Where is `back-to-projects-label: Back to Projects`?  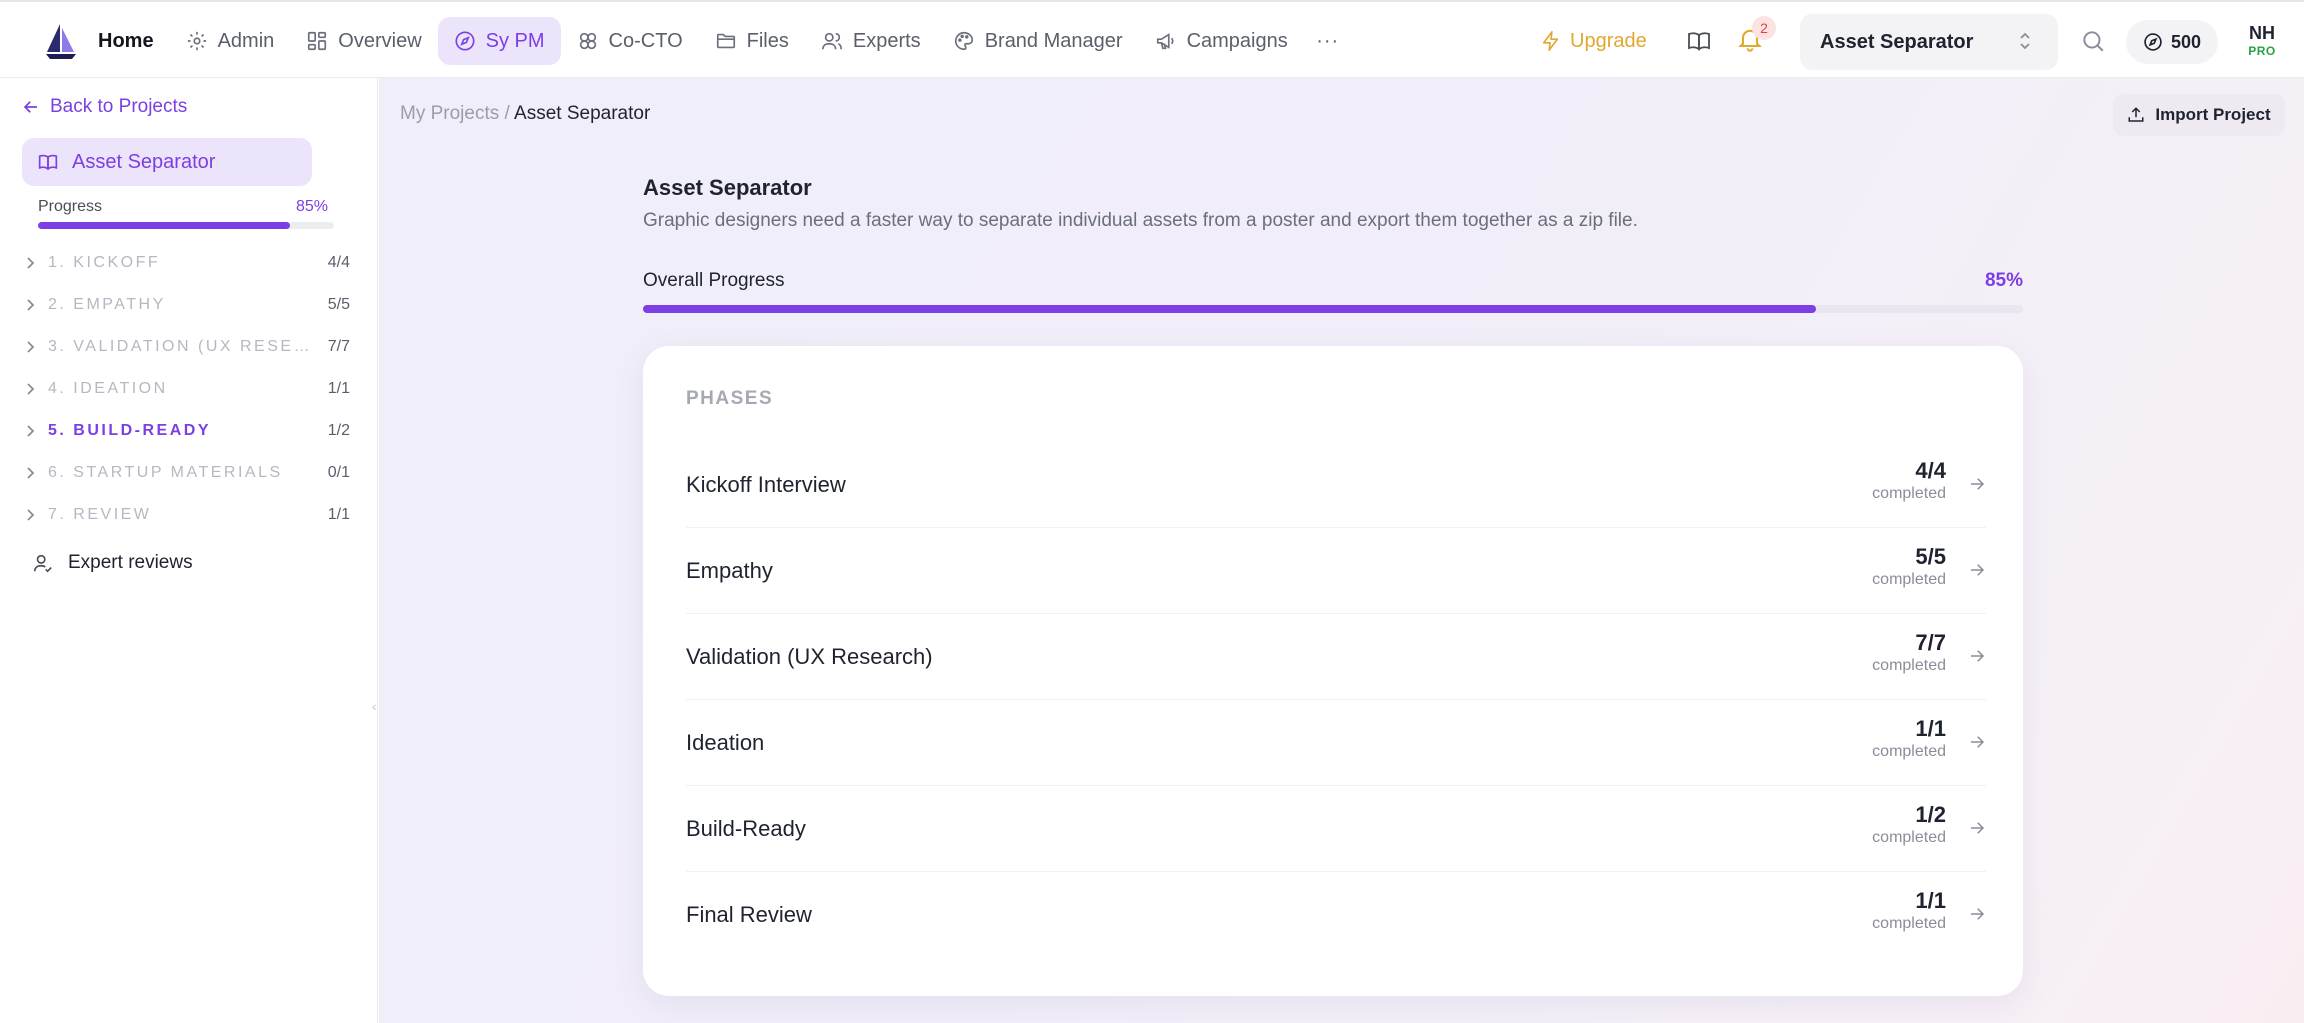 back-to-projects-label: Back to Projects is located at coordinates (119, 106).